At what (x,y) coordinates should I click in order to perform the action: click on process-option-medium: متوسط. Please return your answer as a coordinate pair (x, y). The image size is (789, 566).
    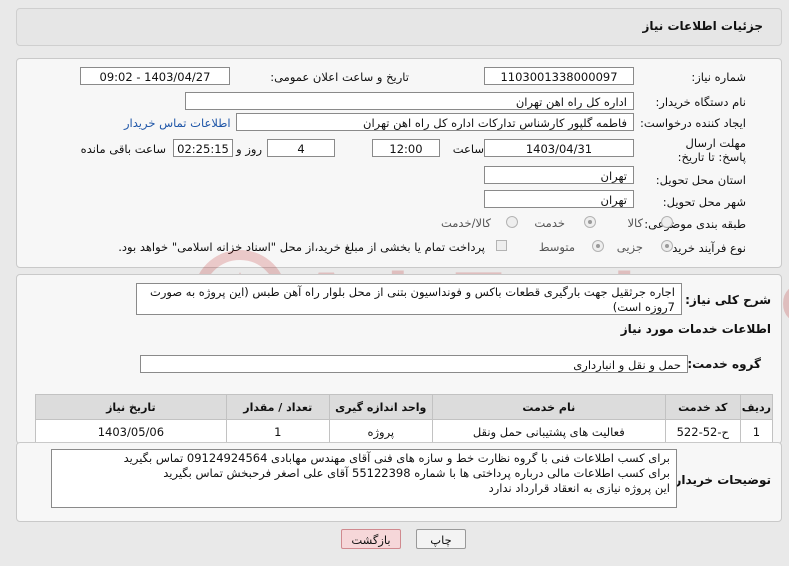
    Looking at the image, I should click on (556, 247).